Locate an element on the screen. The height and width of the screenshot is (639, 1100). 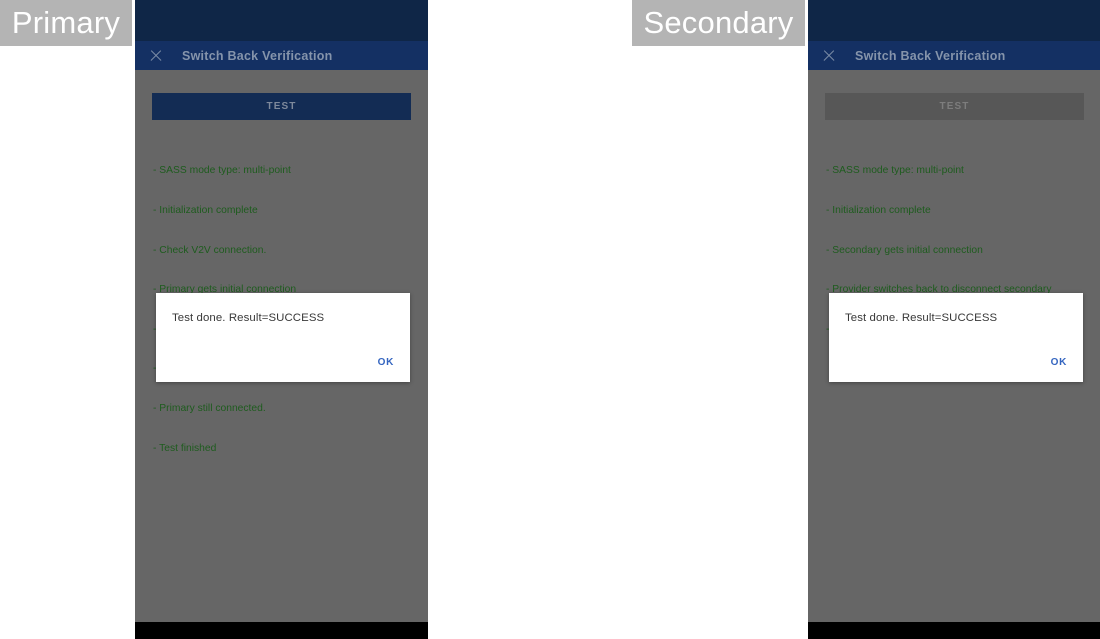
role-badge-secondary: Secondary is located at coordinates (718, 23).